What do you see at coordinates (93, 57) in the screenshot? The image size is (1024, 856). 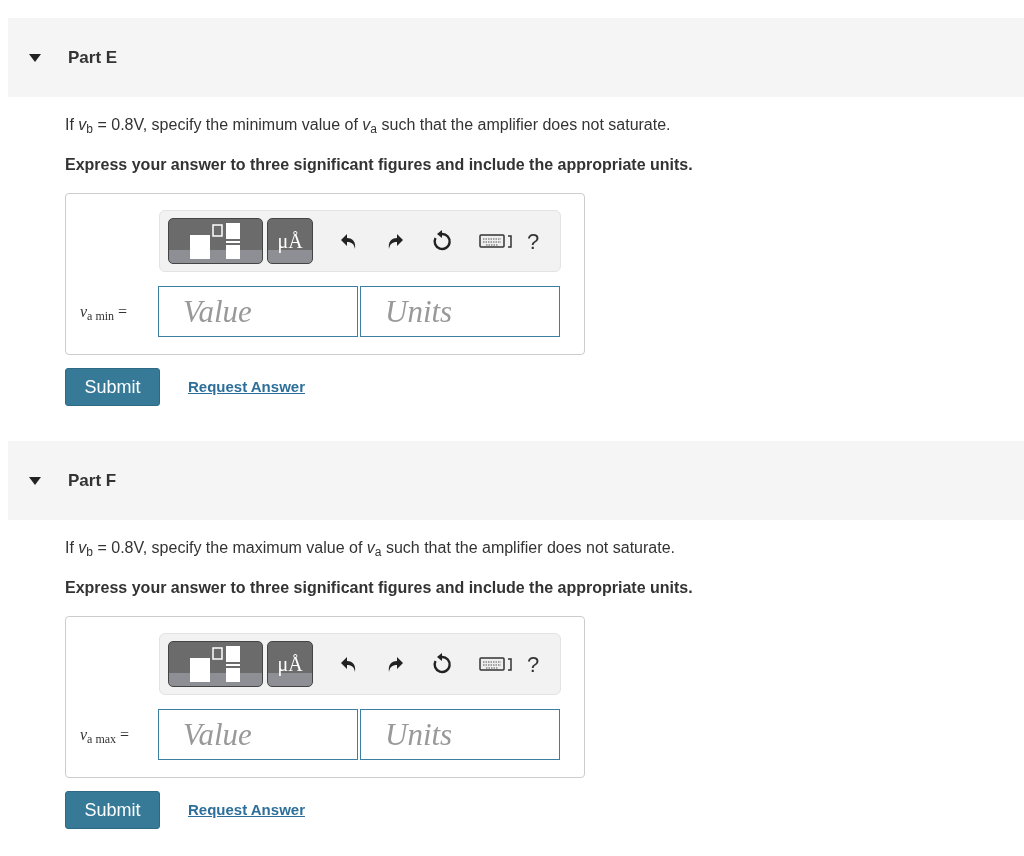 I see `part-title: Part E` at bounding box center [93, 57].